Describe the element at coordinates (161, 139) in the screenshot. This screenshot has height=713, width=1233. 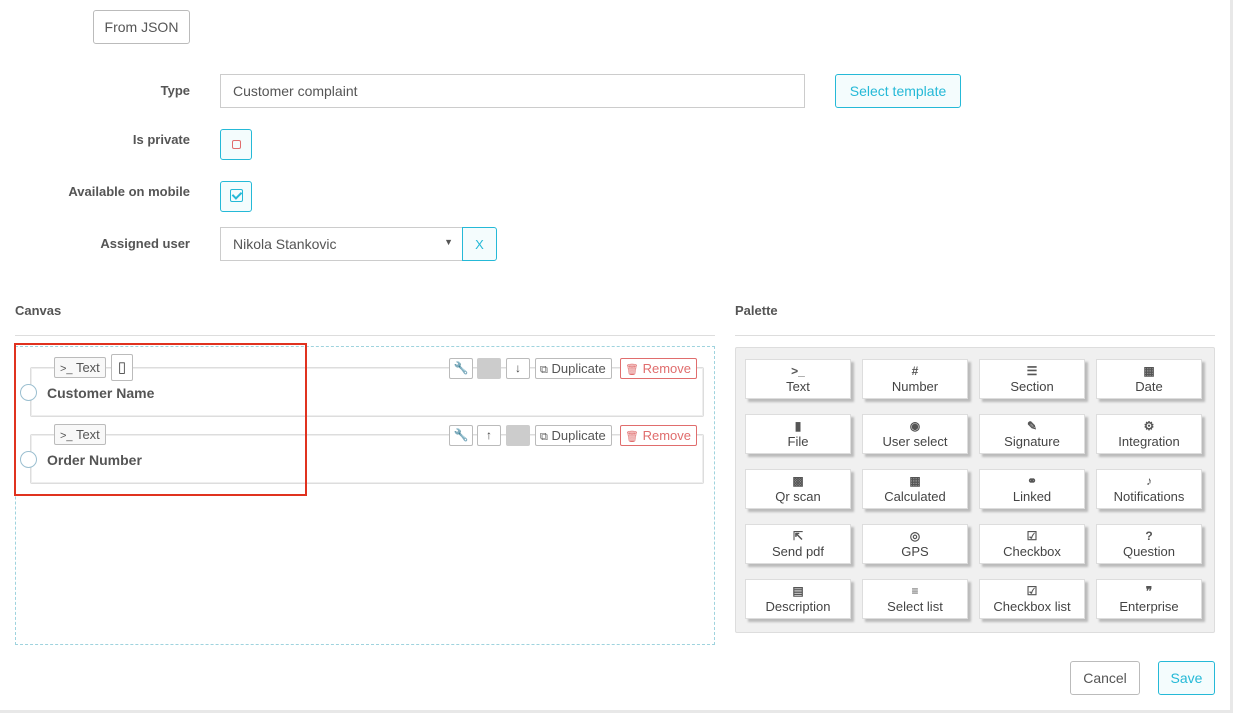
I see `is-private-label: Is private` at that location.